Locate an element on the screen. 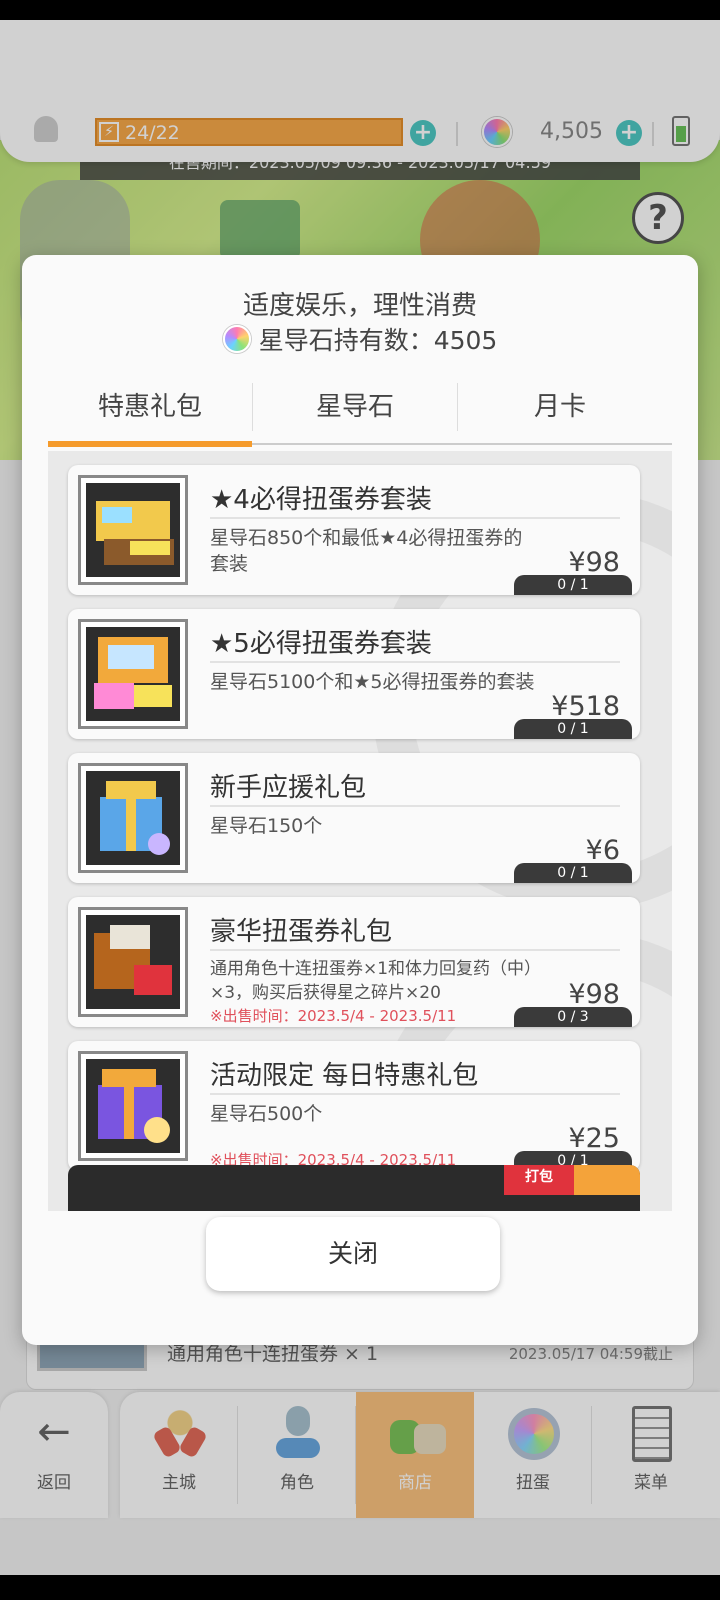 This screenshot has width=720, height=1600. shop-tabs: 特惠礼包 星导石 月卡 is located at coordinates (360, 413).